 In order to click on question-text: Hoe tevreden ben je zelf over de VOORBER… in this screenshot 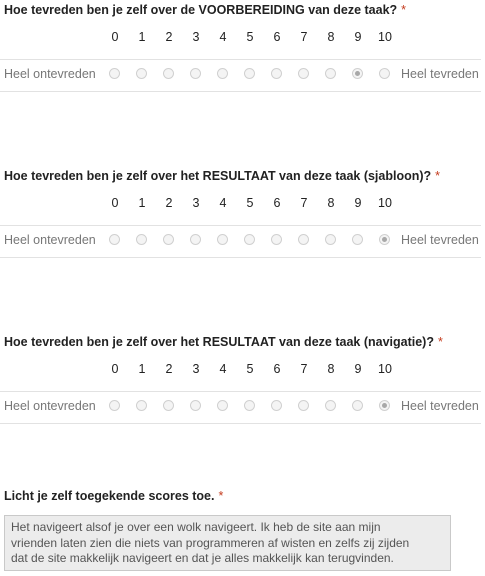, I will do `click(201, 10)`.